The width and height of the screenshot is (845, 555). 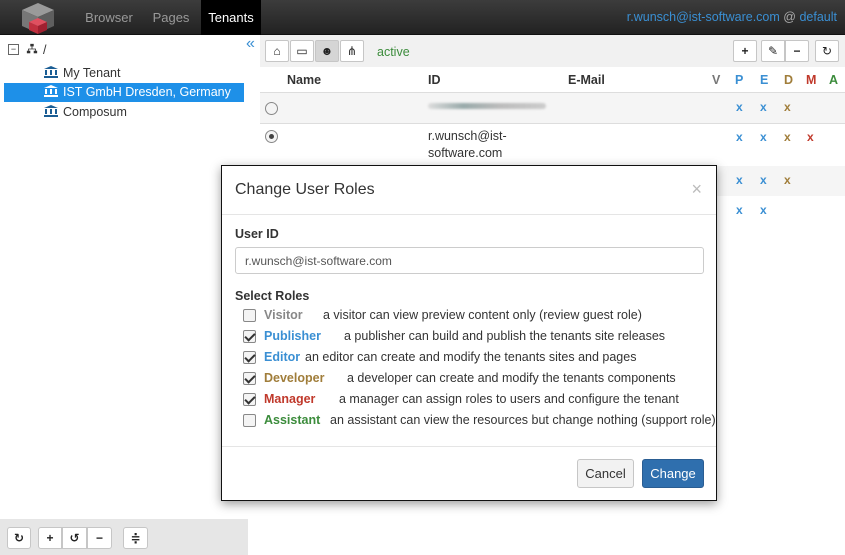 I want to click on sitemap-icon, so click(x=32, y=48).